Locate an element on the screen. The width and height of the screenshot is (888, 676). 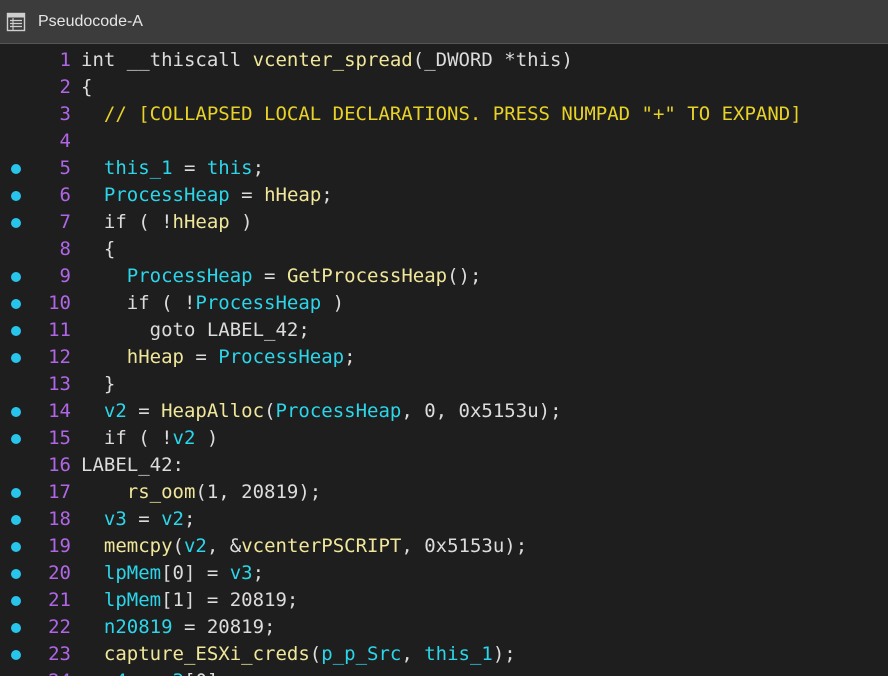
code-line: 13 } is located at coordinates (444, 384).